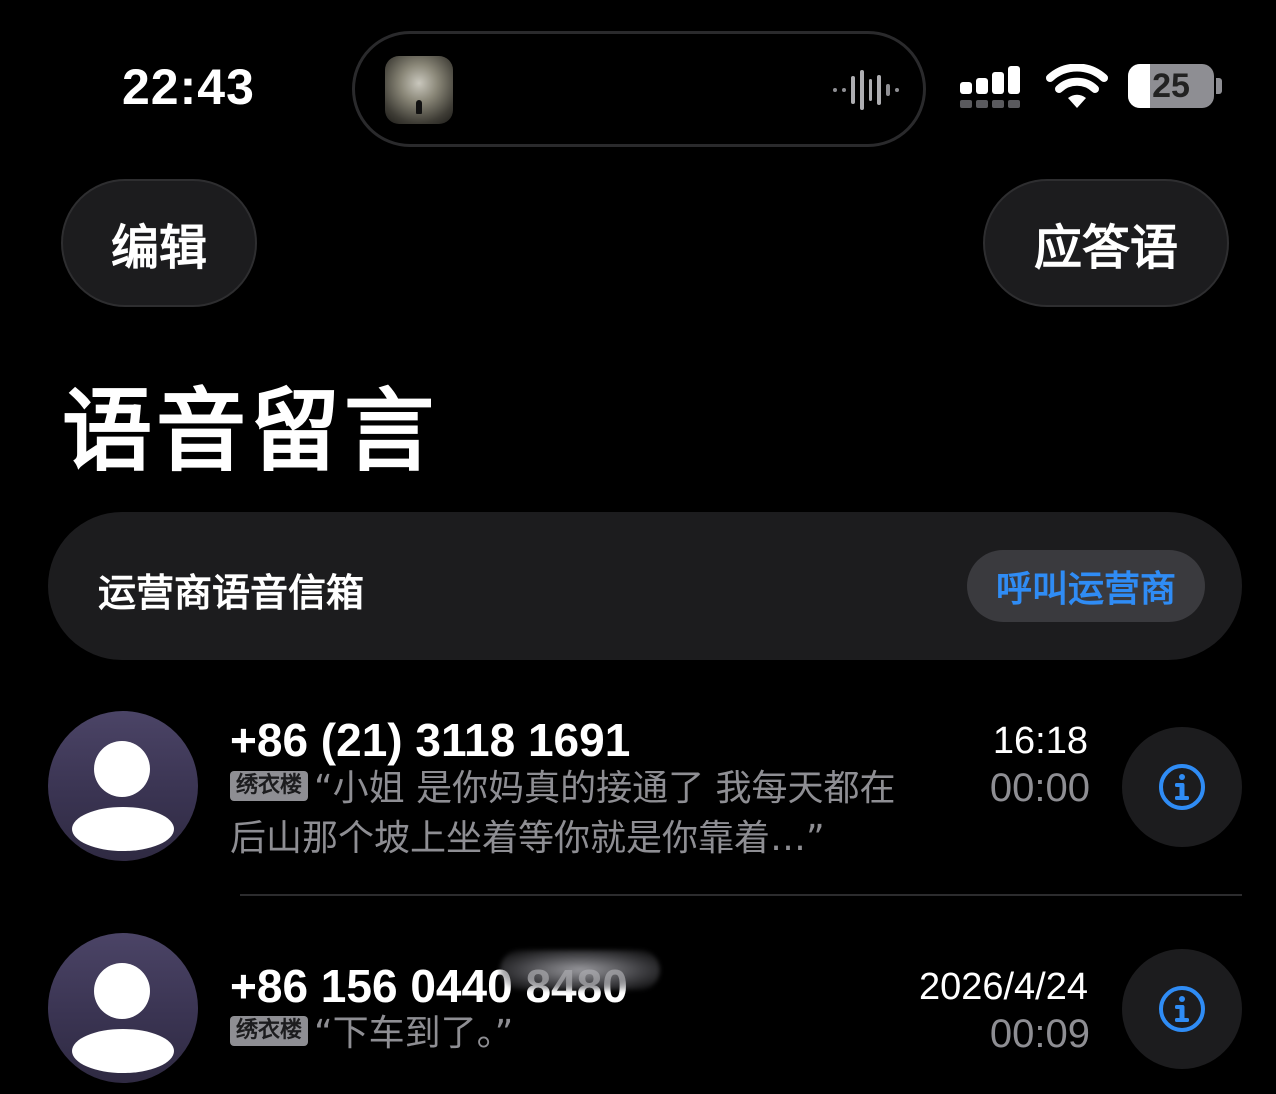 The width and height of the screenshot is (1276, 1094). What do you see at coordinates (575, 1034) in the screenshot?
I see `voicemail-transcript: 绣衣楼 “下车到了。”` at bounding box center [575, 1034].